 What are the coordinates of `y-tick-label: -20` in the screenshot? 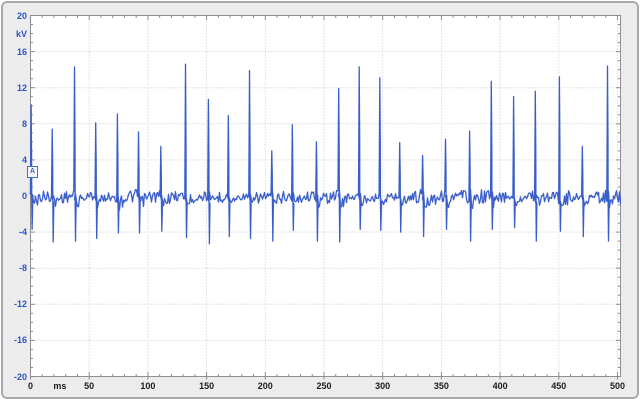 It's located at (20, 376).